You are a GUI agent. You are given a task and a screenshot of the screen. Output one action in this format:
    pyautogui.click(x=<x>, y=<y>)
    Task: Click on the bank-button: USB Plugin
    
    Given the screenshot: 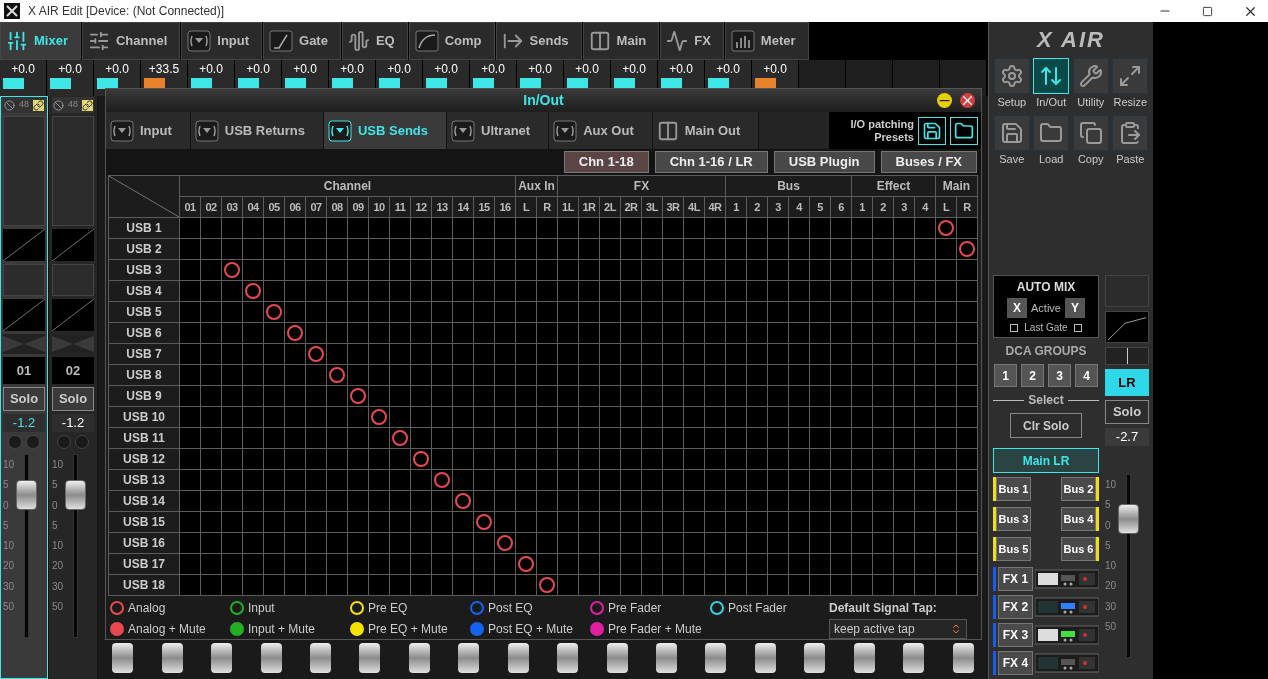 What is the action you would take?
    pyautogui.click(x=824, y=161)
    